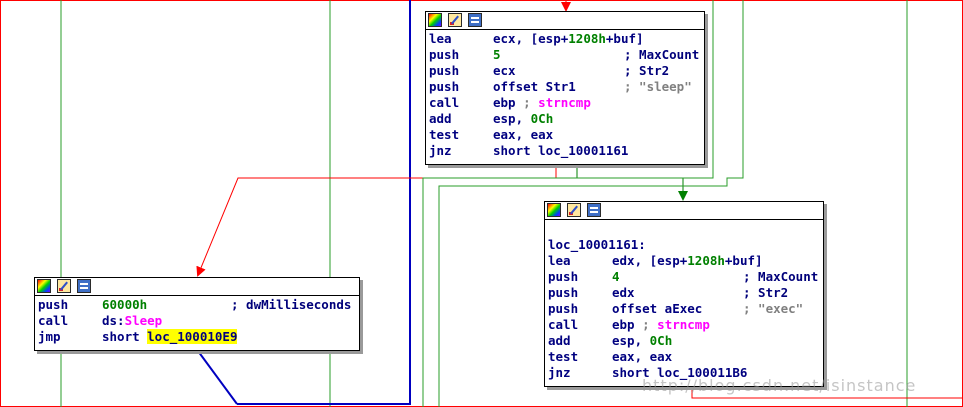 Image resolution: width=963 pixels, height=407 pixels. Describe the element at coordinates (566, 55) in the screenshot. I see `instruction-line: push 5 ; MaxCount` at that location.